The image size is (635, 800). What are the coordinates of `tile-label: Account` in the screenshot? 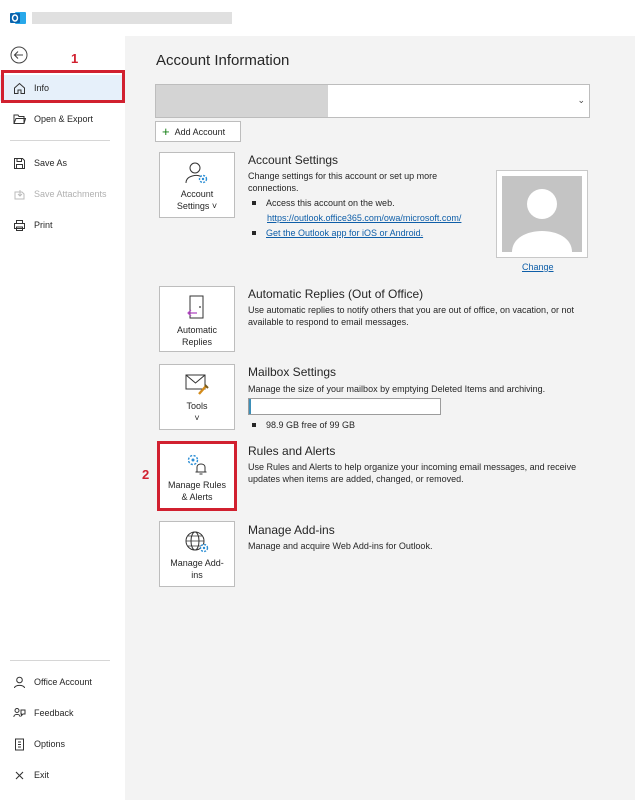 It's located at (197, 194).